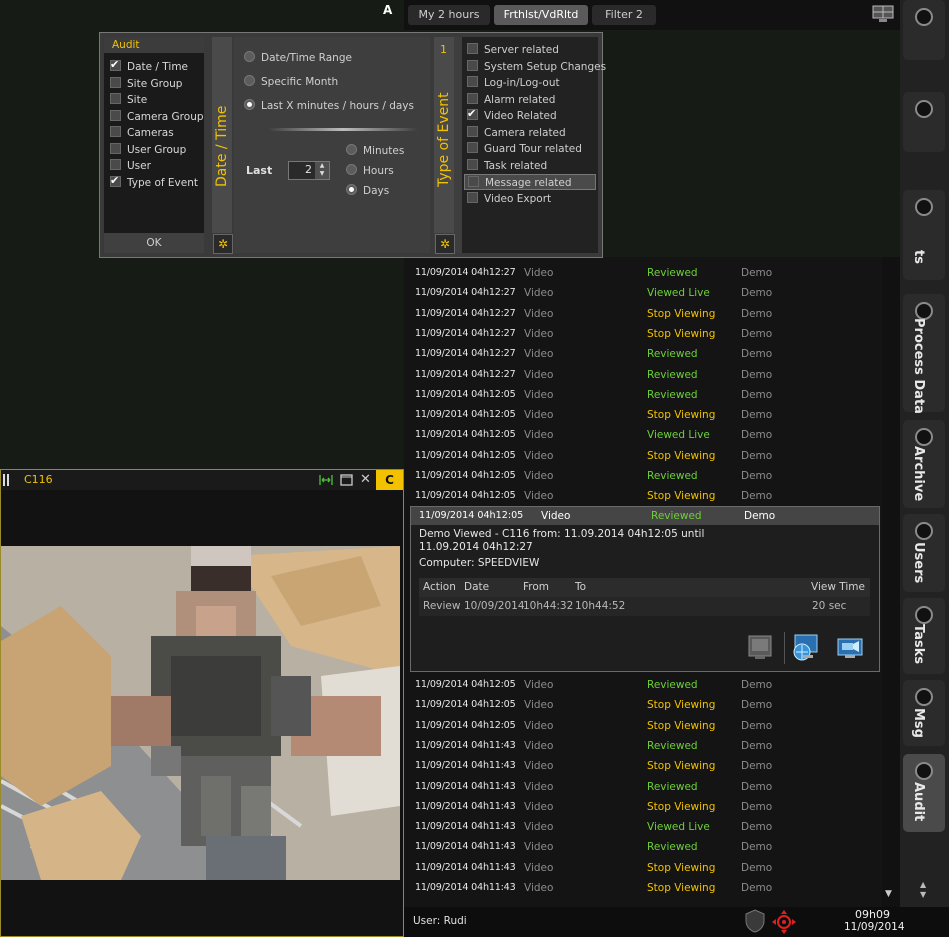 The height and width of the screenshot is (937, 949). What do you see at coordinates (850, 647) in the screenshot?
I see `camera-monitor-icon` at bounding box center [850, 647].